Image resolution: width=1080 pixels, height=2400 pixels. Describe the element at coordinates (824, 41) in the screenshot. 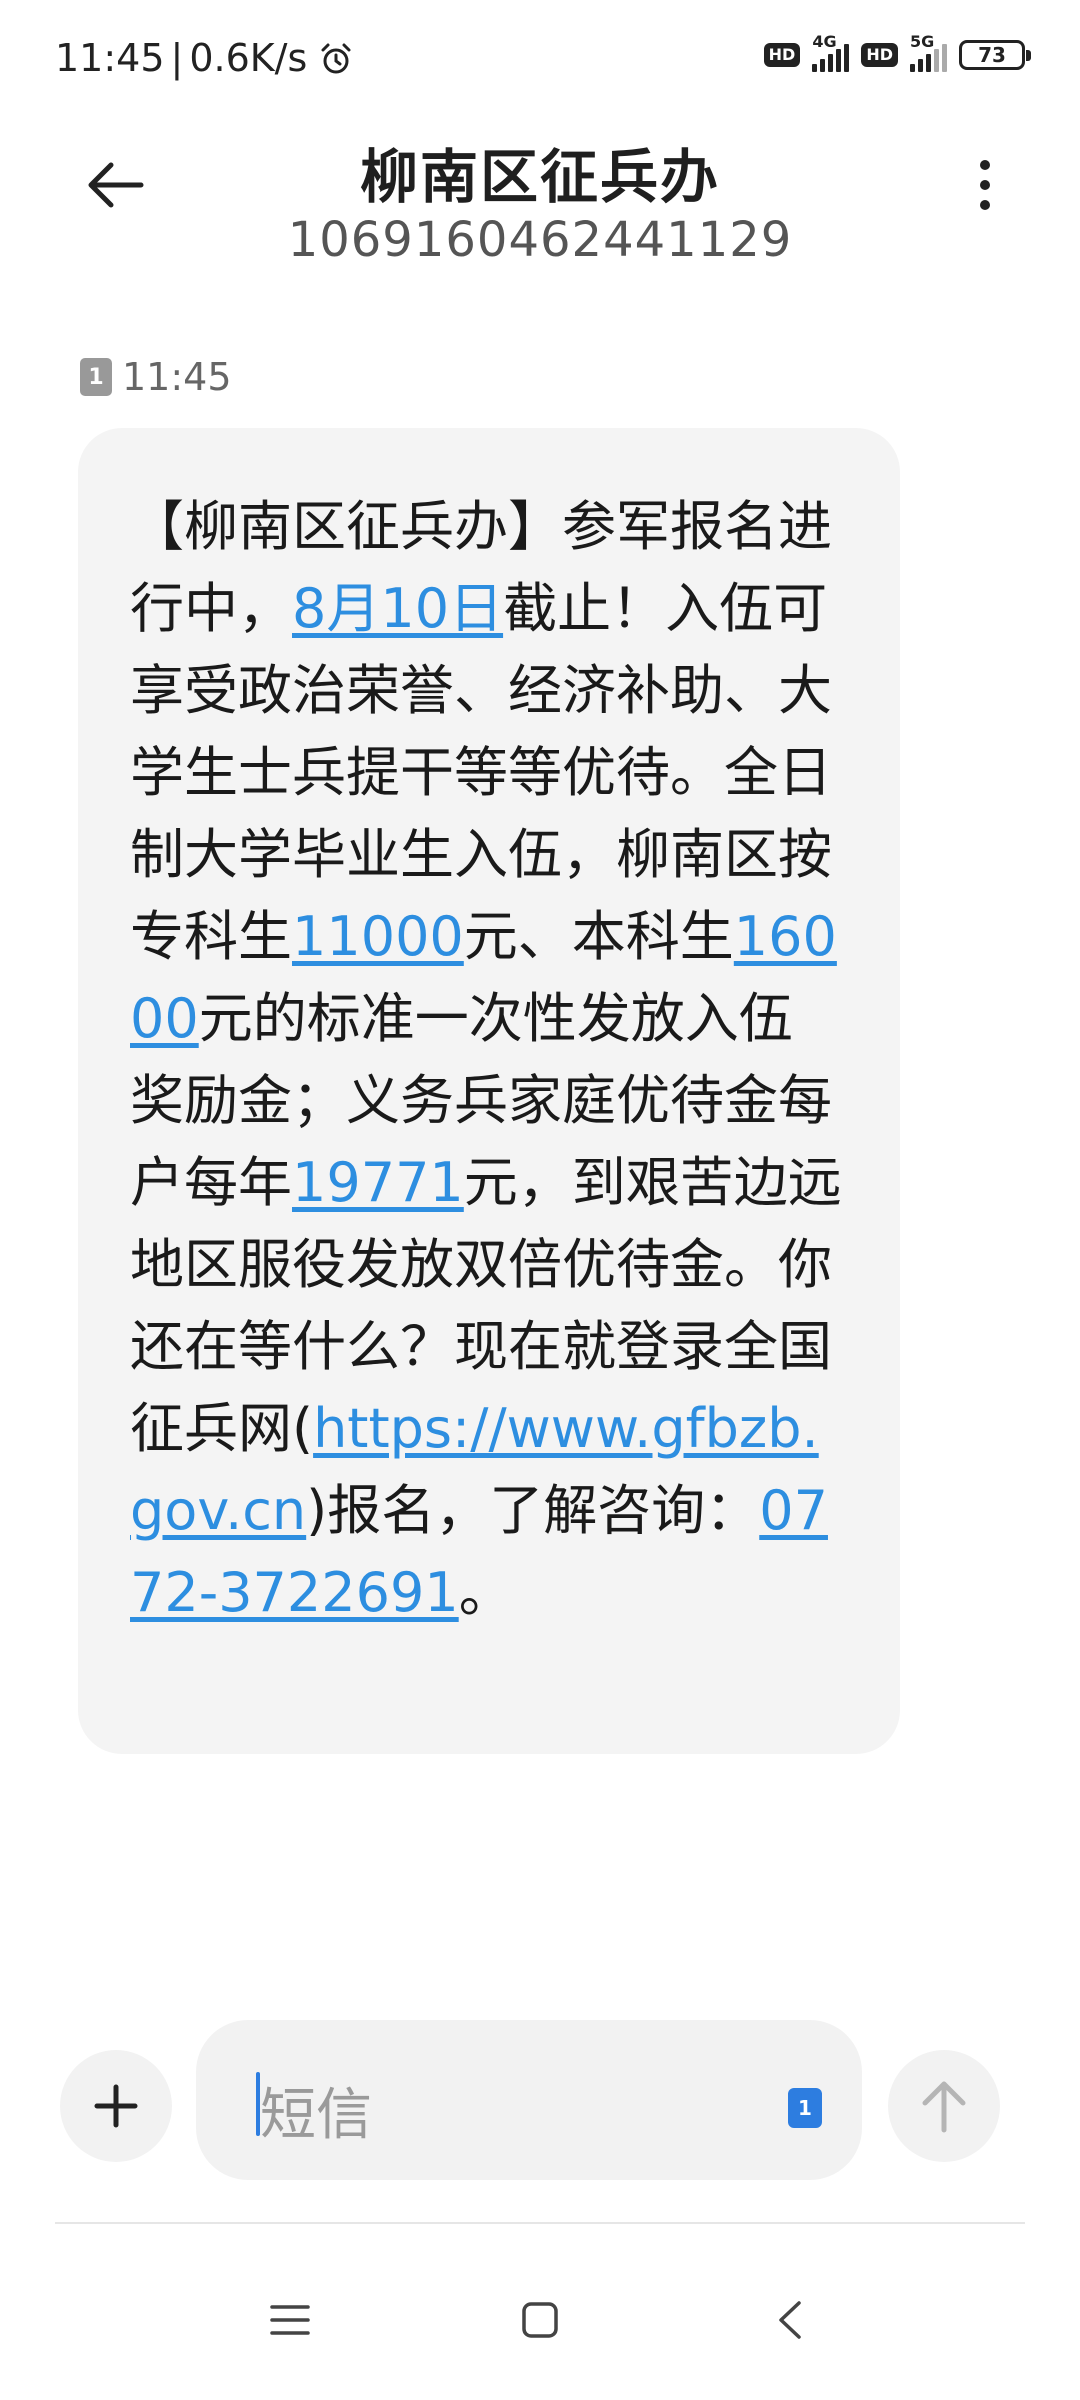

I see `network-type-sim1: 4G` at that location.